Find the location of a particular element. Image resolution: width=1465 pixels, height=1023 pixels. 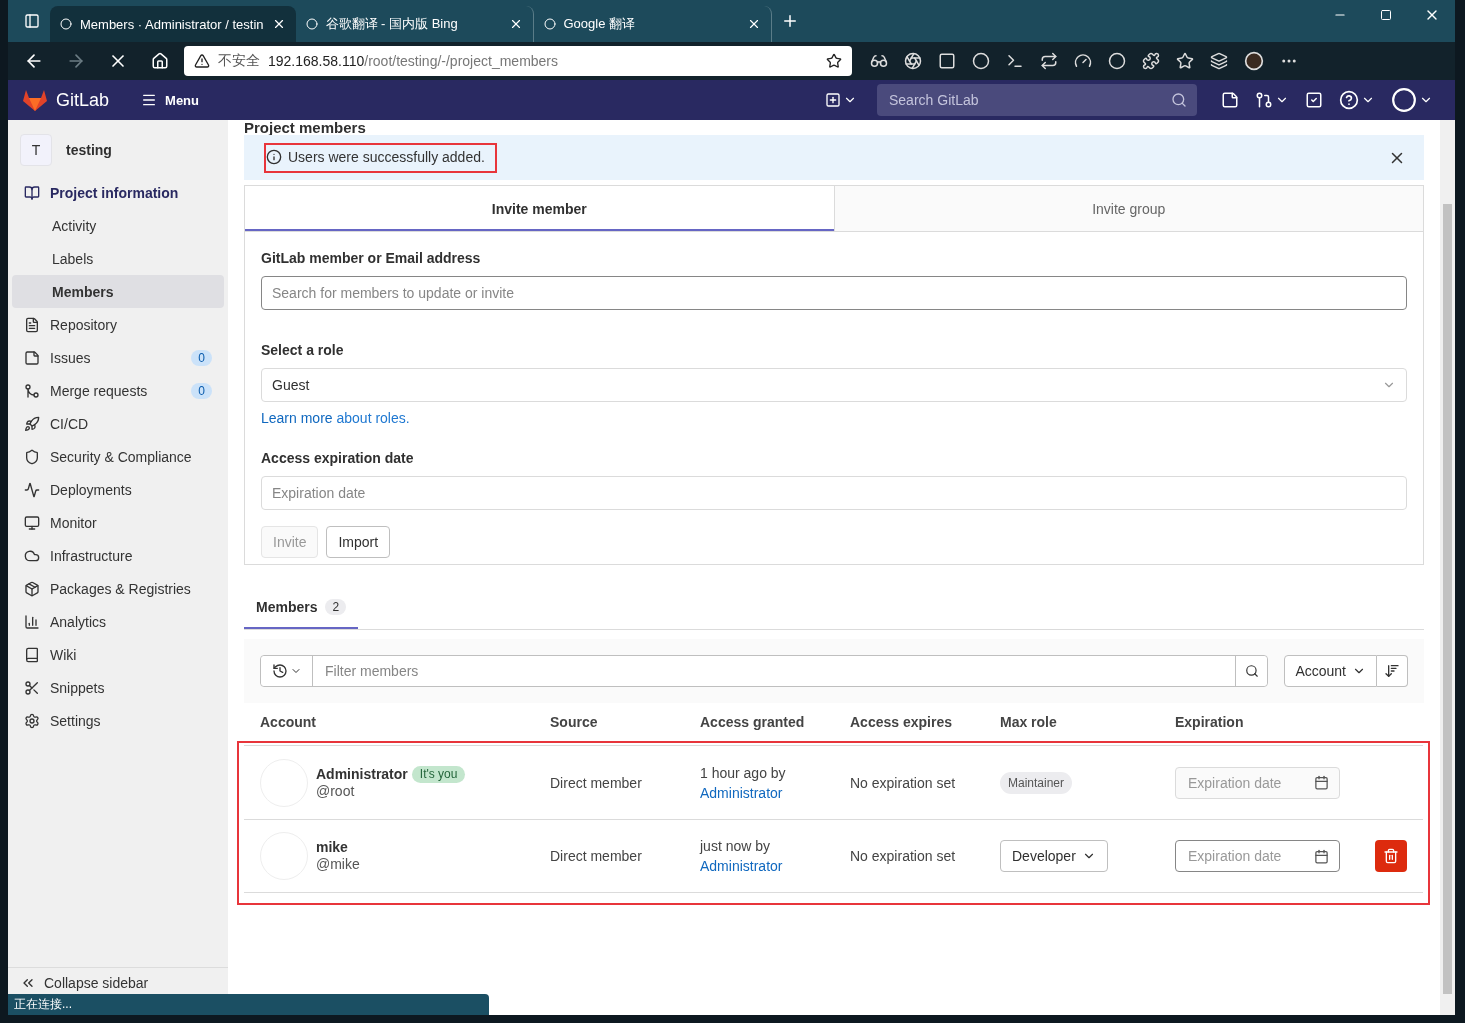

member-search-field: Search for members to update or invite is located at coordinates (834, 293).